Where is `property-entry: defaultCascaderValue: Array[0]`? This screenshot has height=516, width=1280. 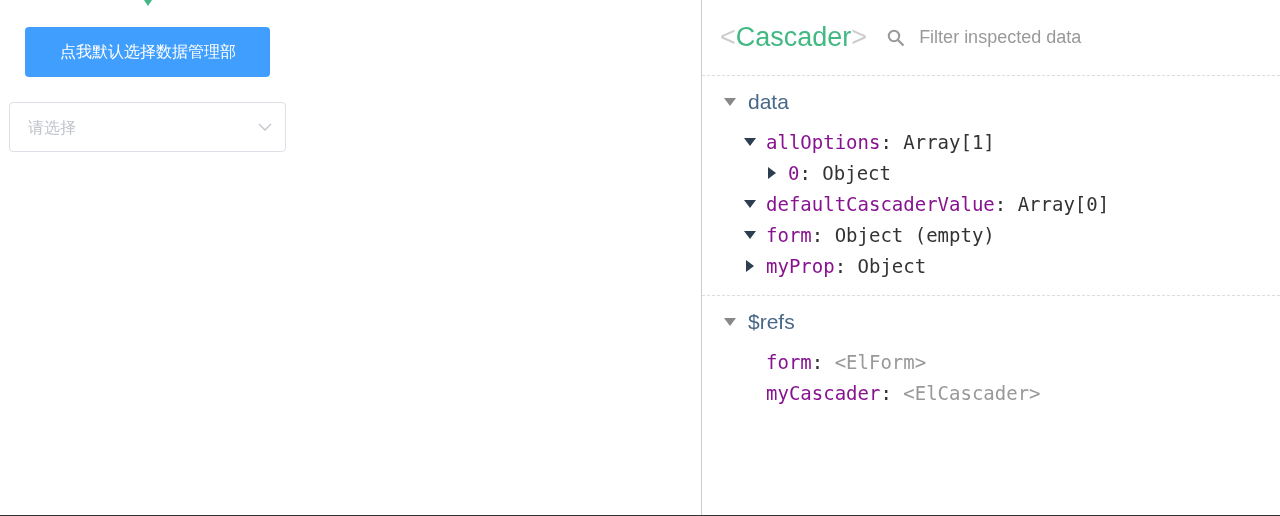
property-entry: defaultCascaderValue: Array[0] is located at coordinates (938, 203).